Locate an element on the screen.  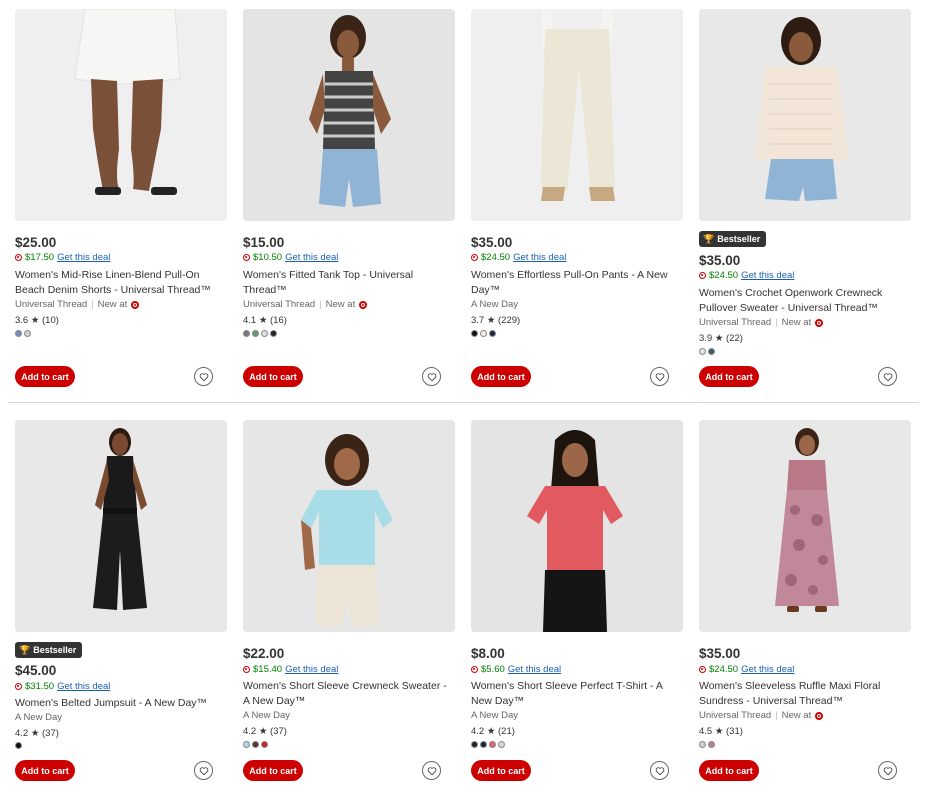
color-swatches is located at coordinates (18, 745).